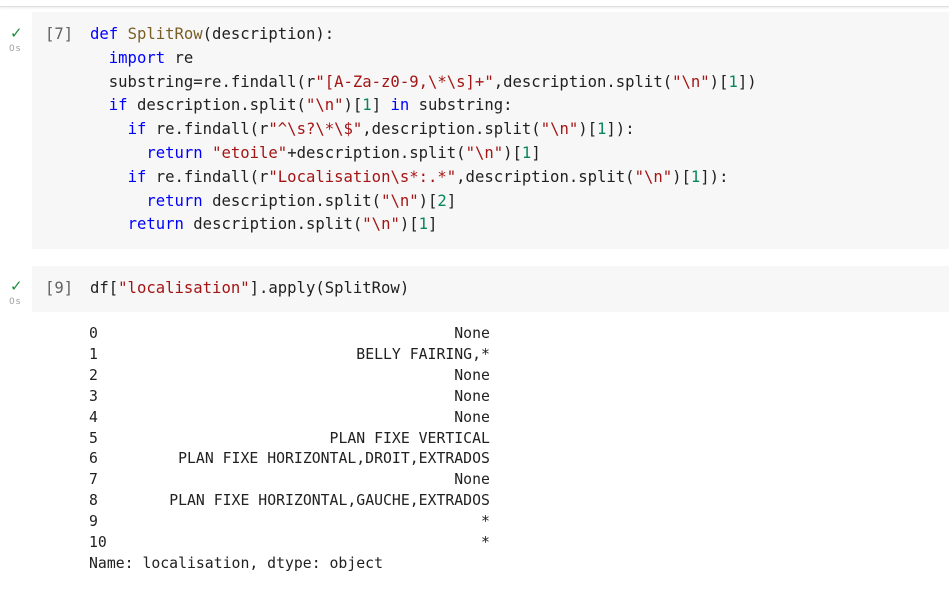  Describe the element at coordinates (184, 57) in the screenshot. I see `code-token: re` at that location.